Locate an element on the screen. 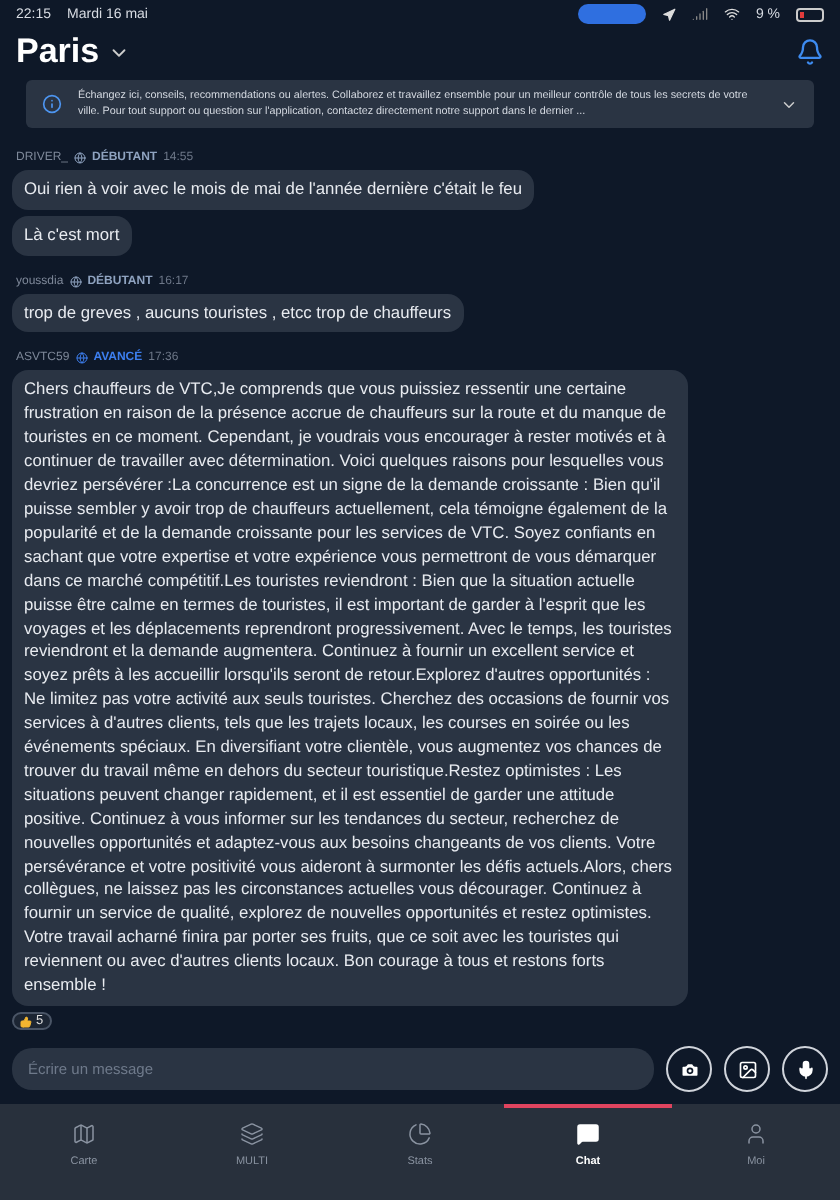 This screenshot has width=840, height=1200. microphone-button is located at coordinates (805, 1069).